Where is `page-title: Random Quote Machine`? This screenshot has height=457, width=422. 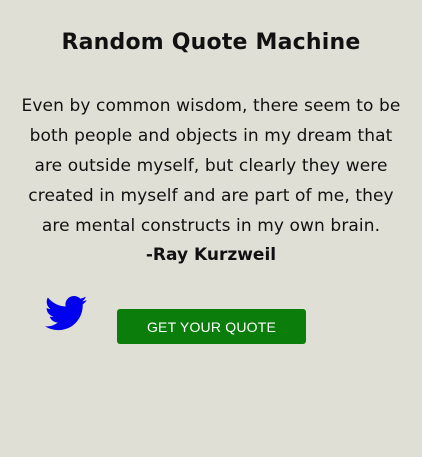 page-title: Random Quote Machine is located at coordinates (211, 42).